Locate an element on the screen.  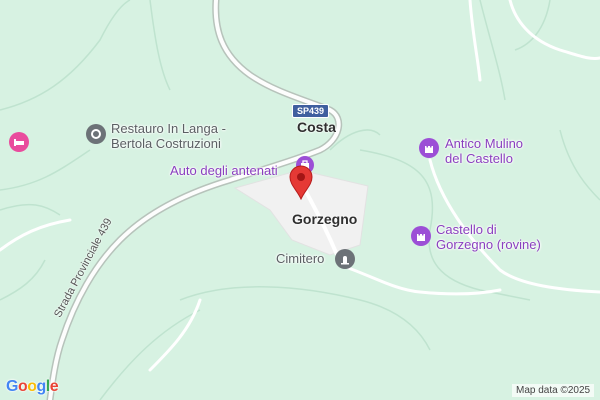
pin-circle-icon is located at coordinates (96, 134).